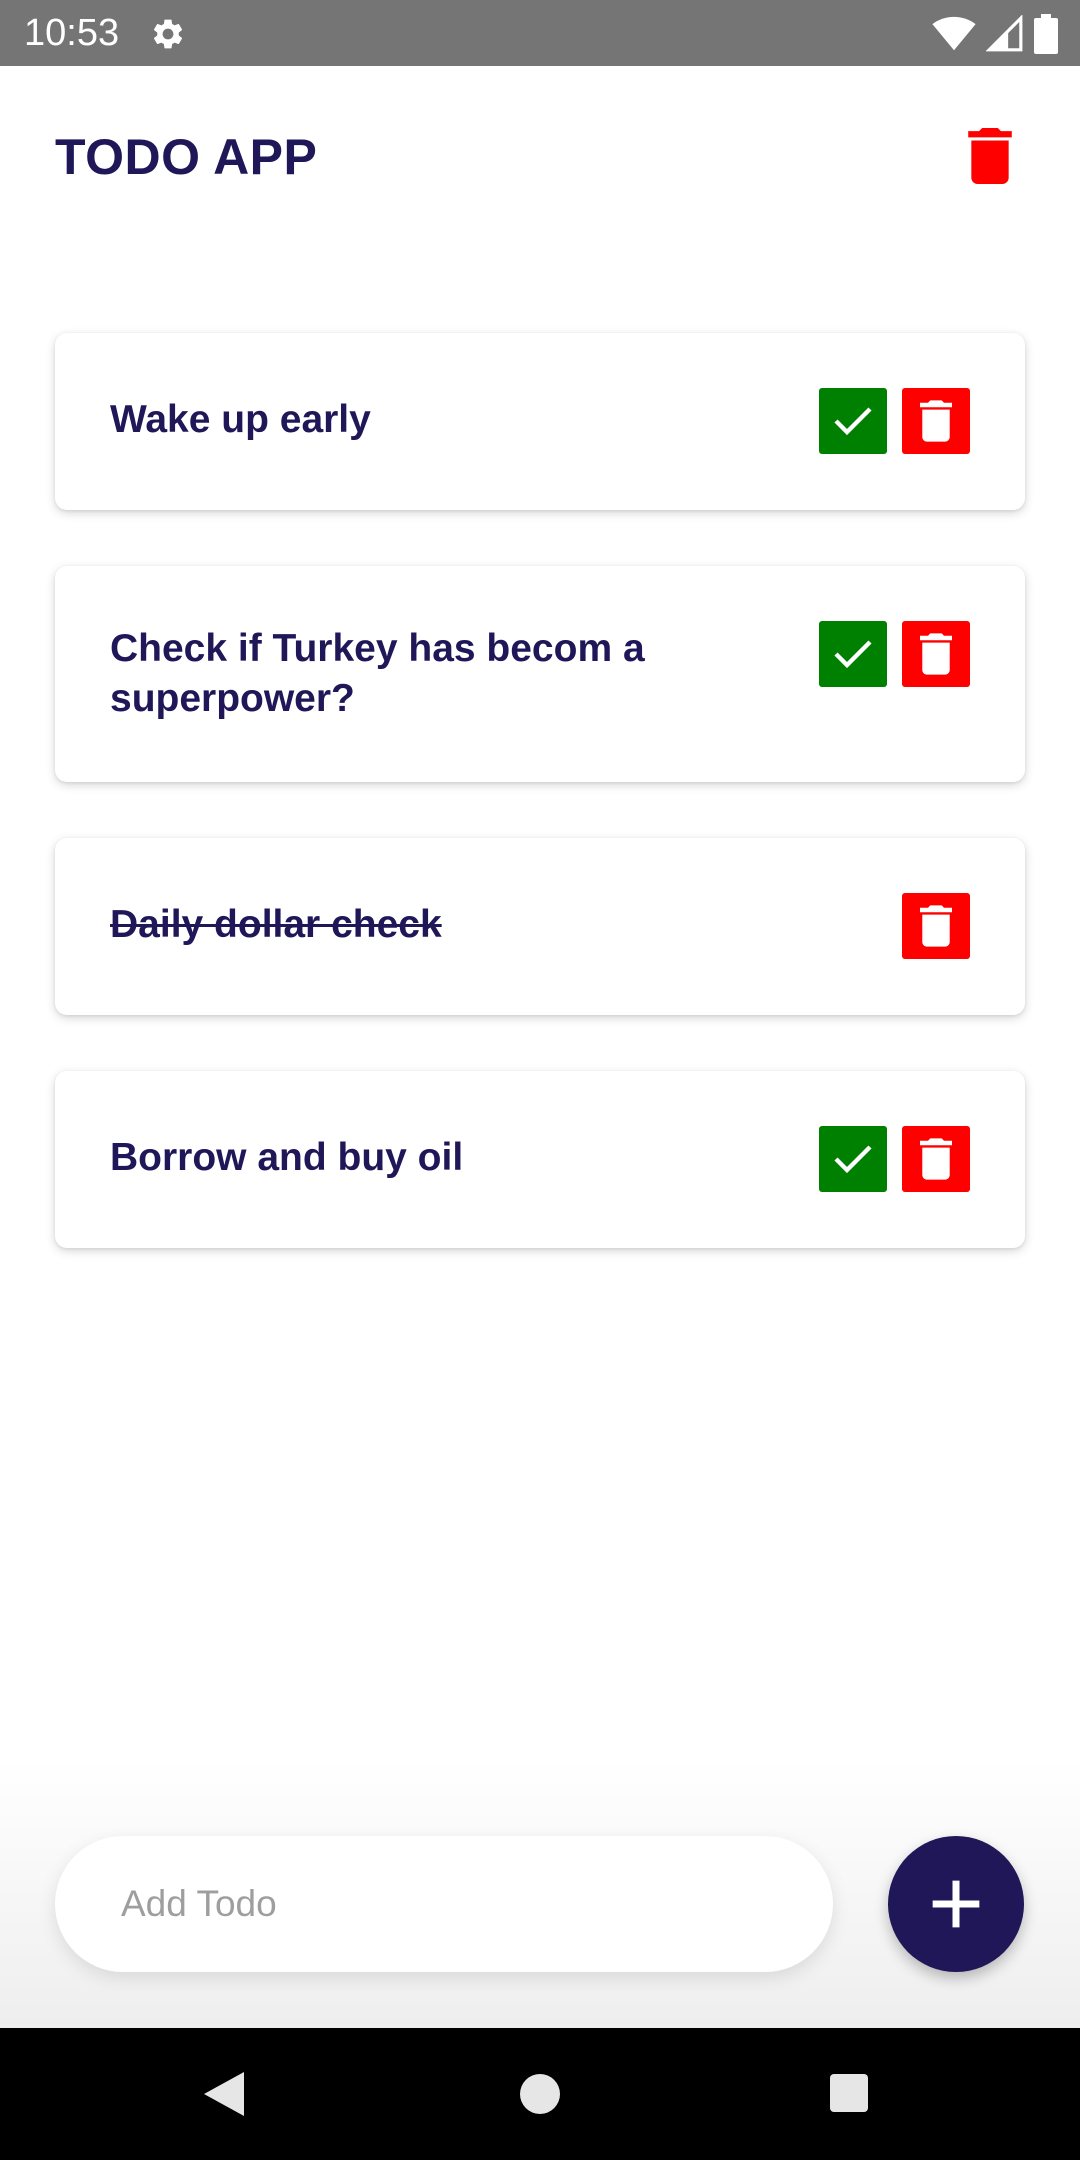 This screenshot has height=2160, width=1080. I want to click on todo-text: Daily dollar check, so click(276, 924).